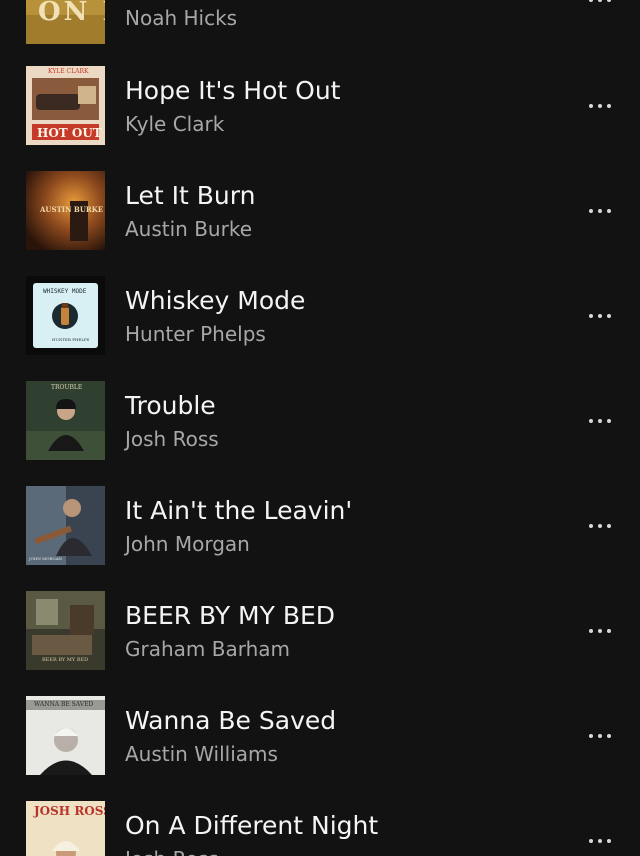  I want to click on album-art-icon: TROUBLE, so click(65, 420).